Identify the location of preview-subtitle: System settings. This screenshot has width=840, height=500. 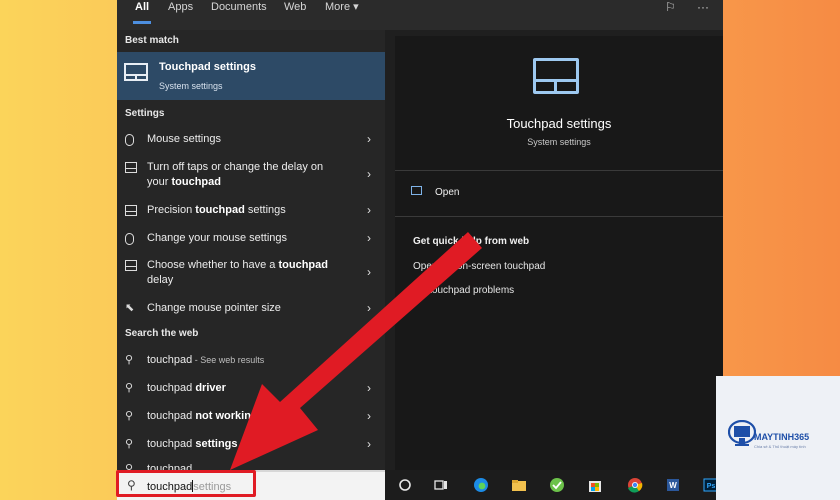
(559, 142).